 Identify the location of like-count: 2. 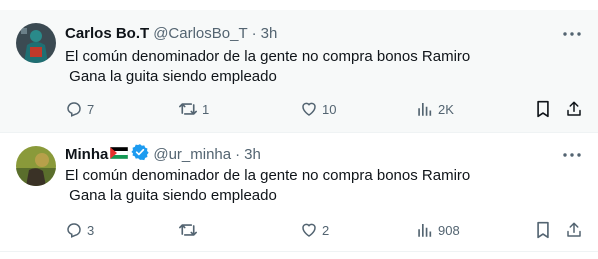
(326, 230).